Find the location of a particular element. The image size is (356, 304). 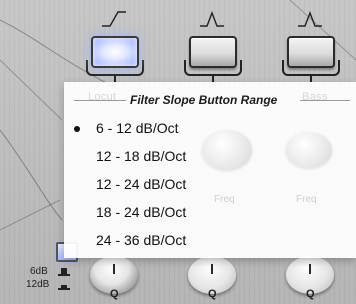

db-label-6: 6dB is located at coordinates (39, 271).